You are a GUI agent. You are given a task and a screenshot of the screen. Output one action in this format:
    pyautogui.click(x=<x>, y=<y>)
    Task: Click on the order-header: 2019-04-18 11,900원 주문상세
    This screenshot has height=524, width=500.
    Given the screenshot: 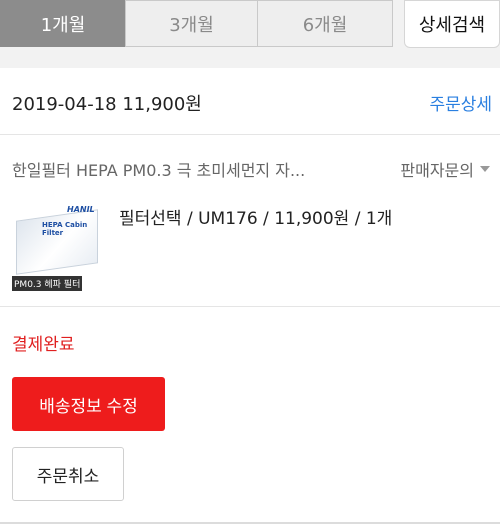 What is the action you would take?
    pyautogui.click(x=250, y=101)
    